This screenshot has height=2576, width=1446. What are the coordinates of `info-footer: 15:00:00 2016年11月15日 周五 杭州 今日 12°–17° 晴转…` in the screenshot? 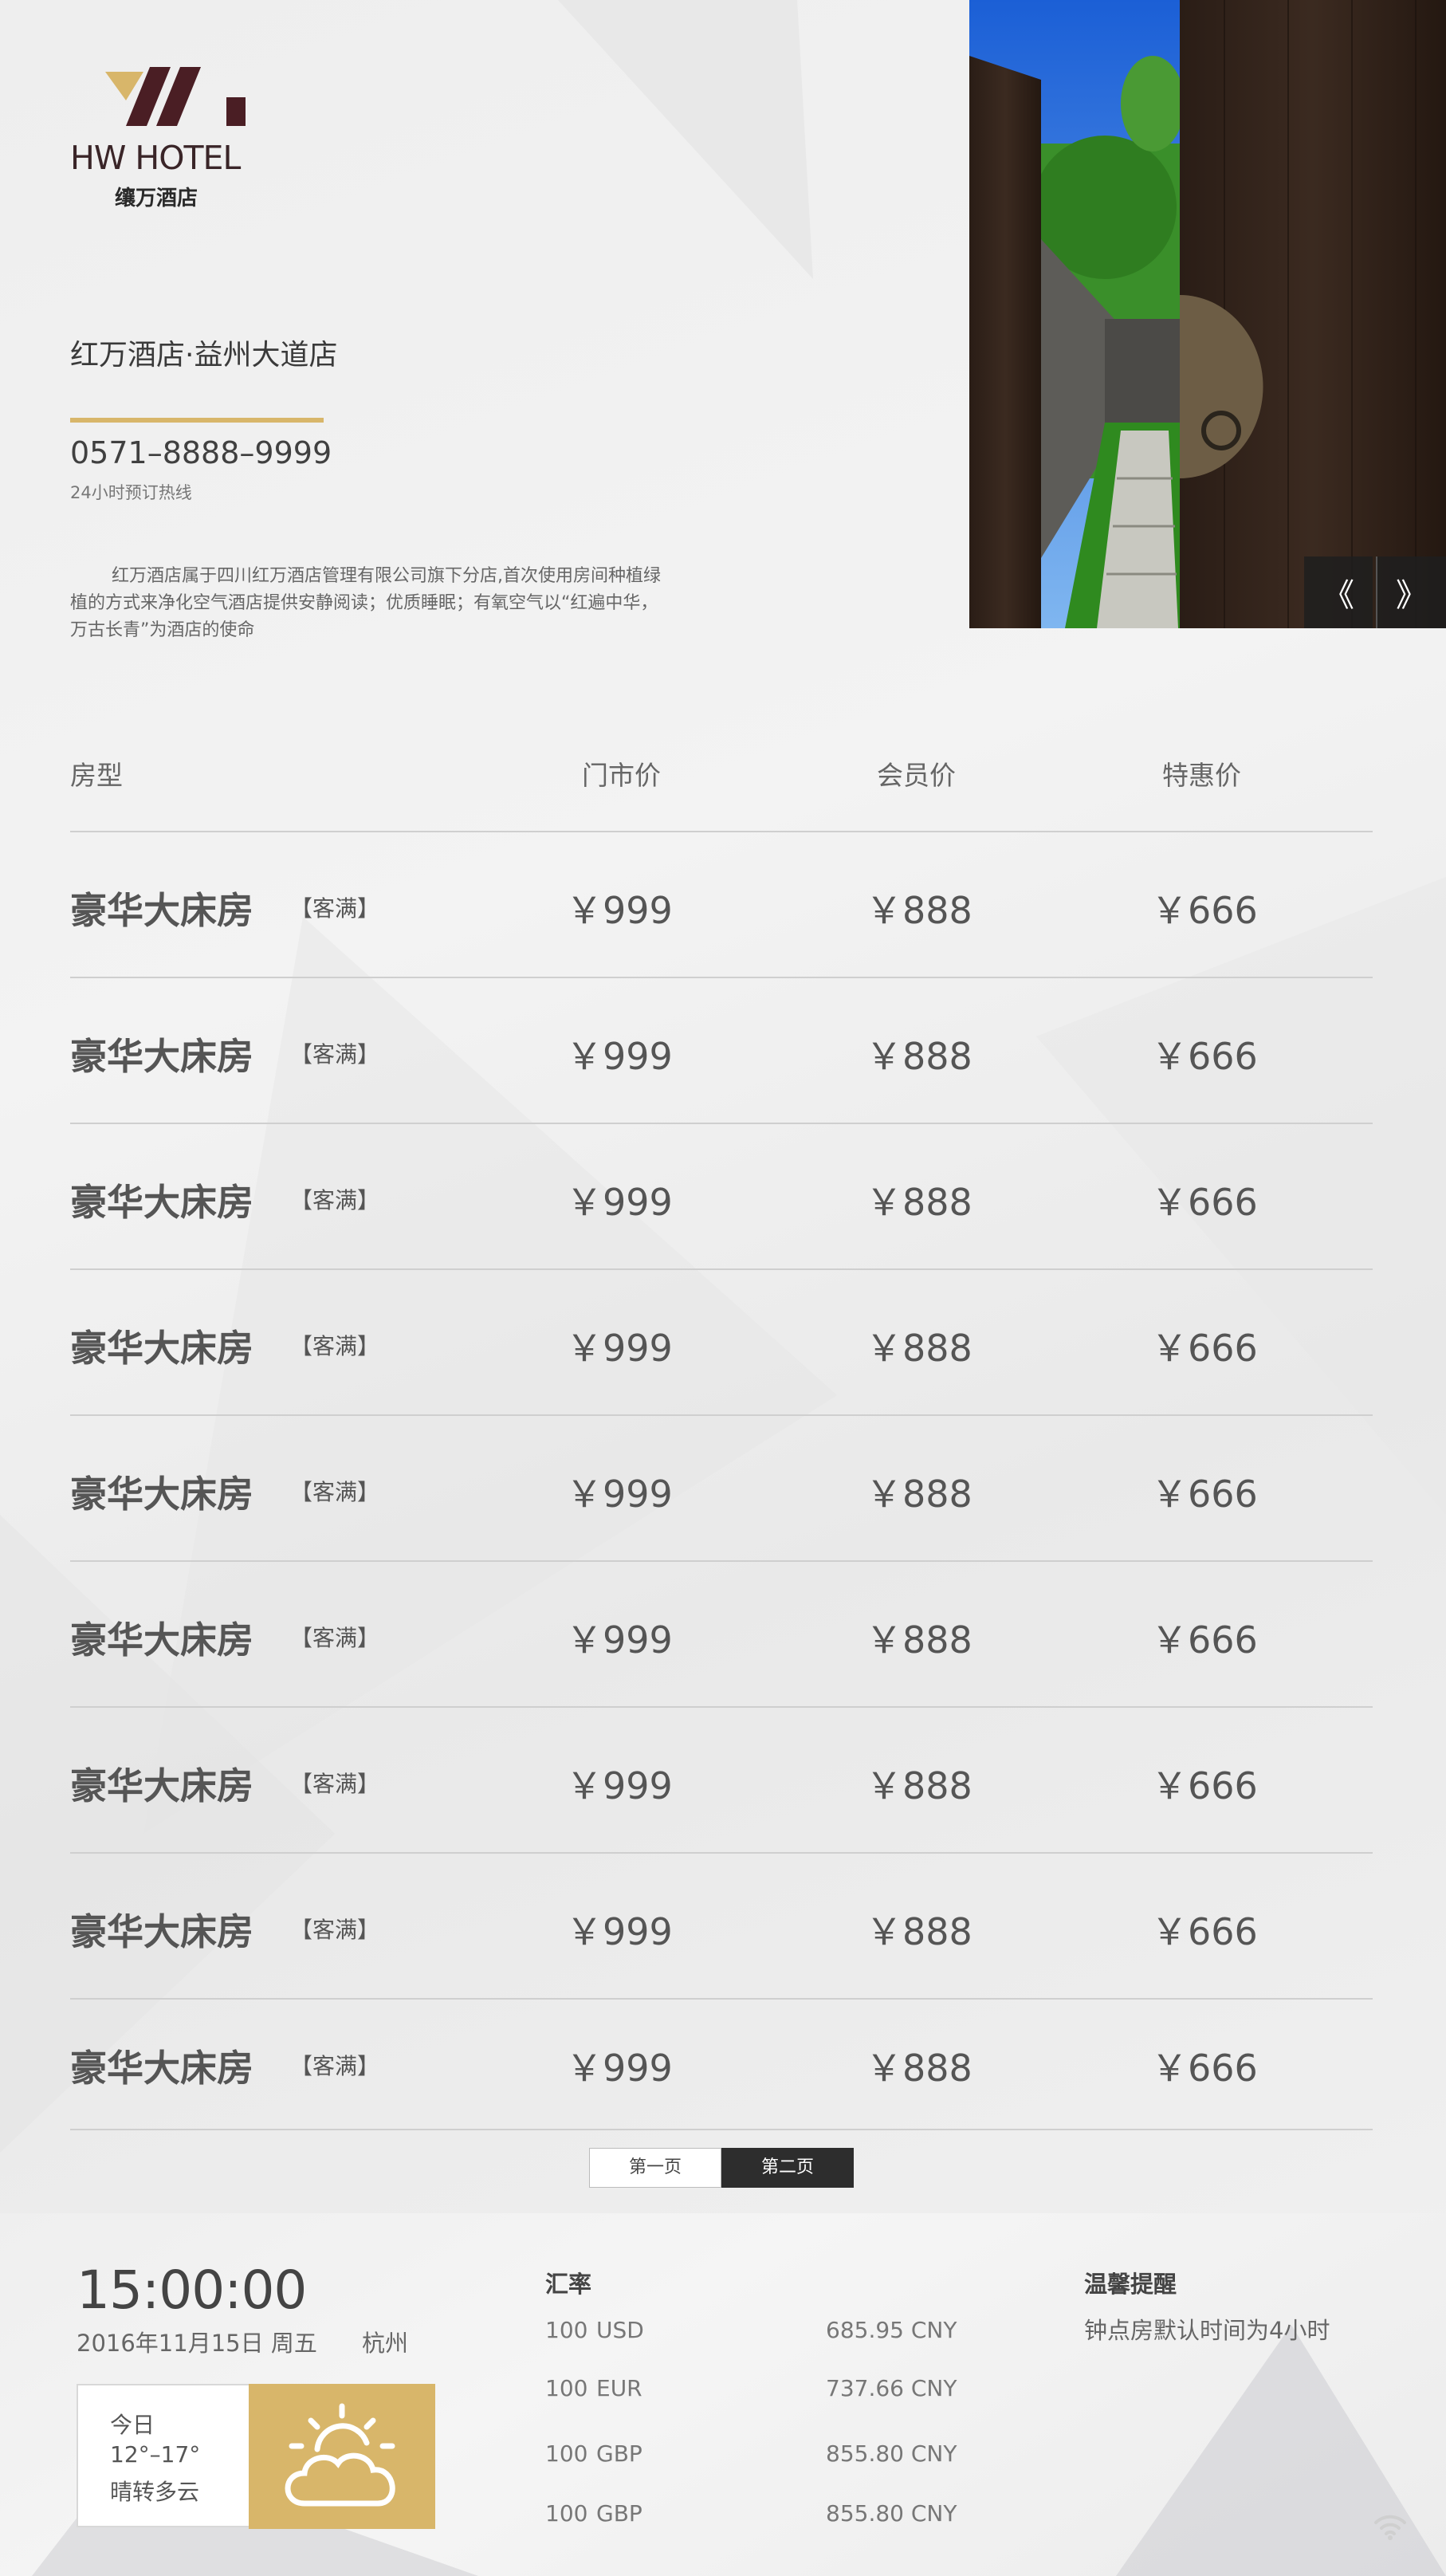 It's located at (723, 2395).